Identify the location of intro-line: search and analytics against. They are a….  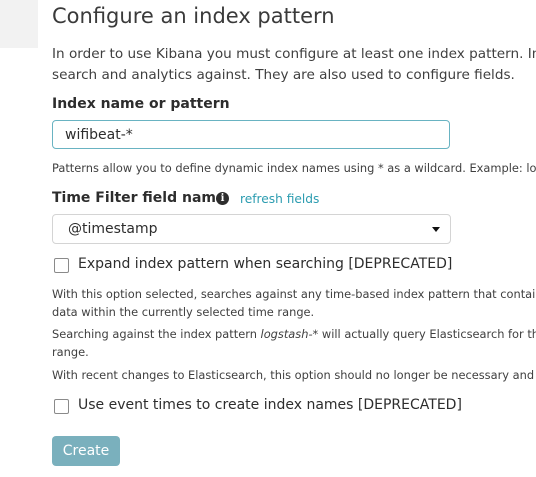
(283, 75).